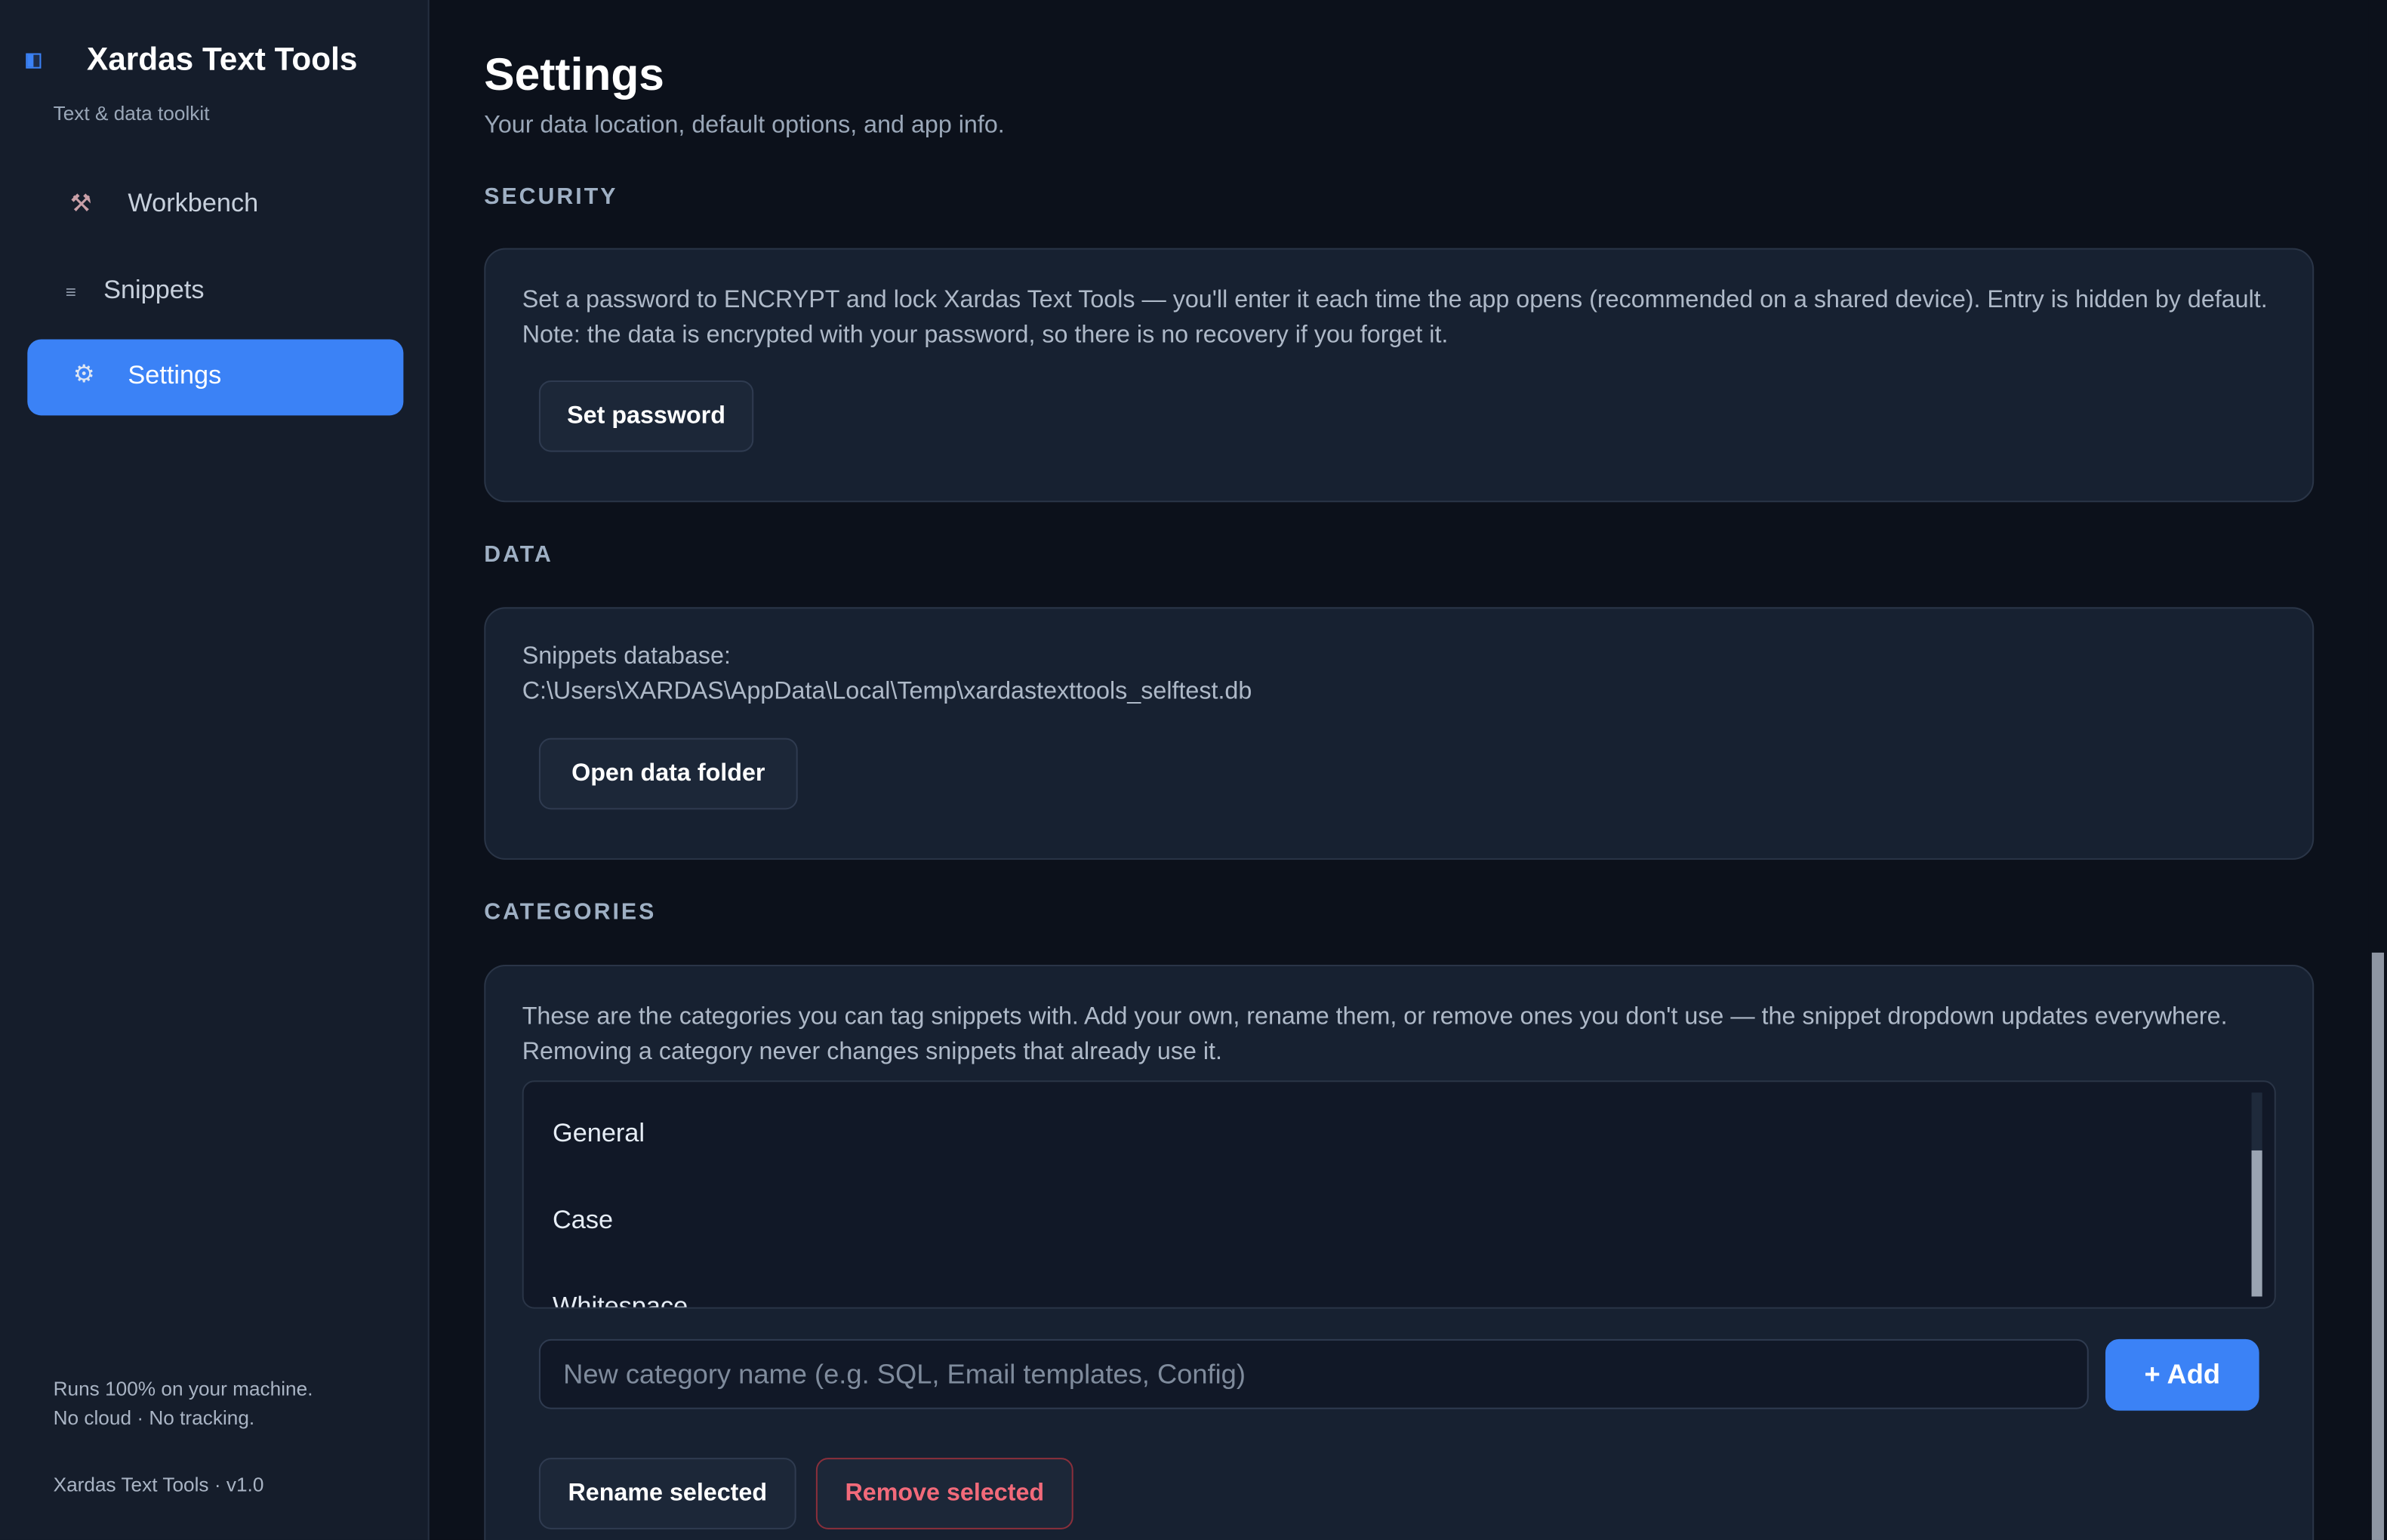 The image size is (2387, 1540). Describe the element at coordinates (215, 292) in the screenshot. I see `sidebar-item-snippets: ≡ Snippets` at that location.